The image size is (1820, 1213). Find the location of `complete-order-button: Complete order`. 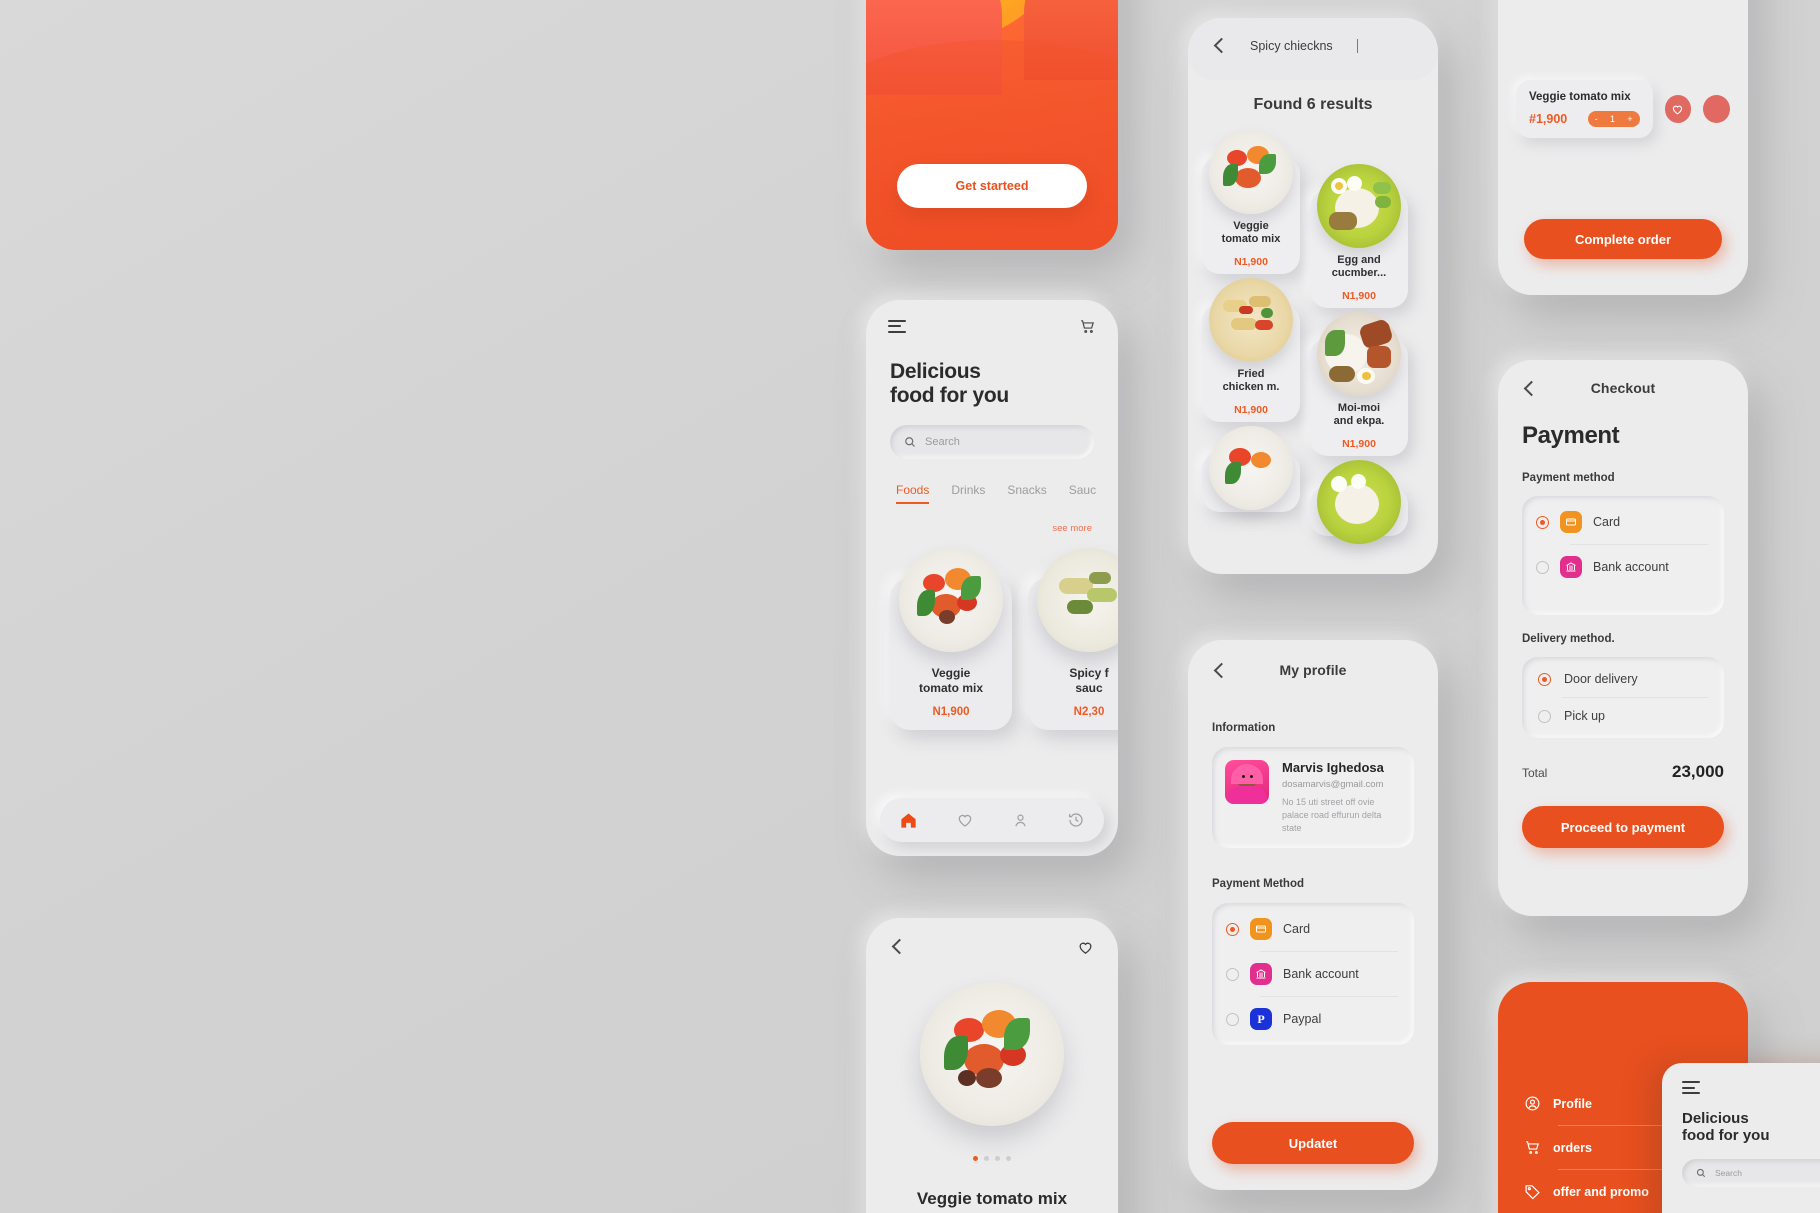

complete-order-button: Complete order is located at coordinates (1623, 239).